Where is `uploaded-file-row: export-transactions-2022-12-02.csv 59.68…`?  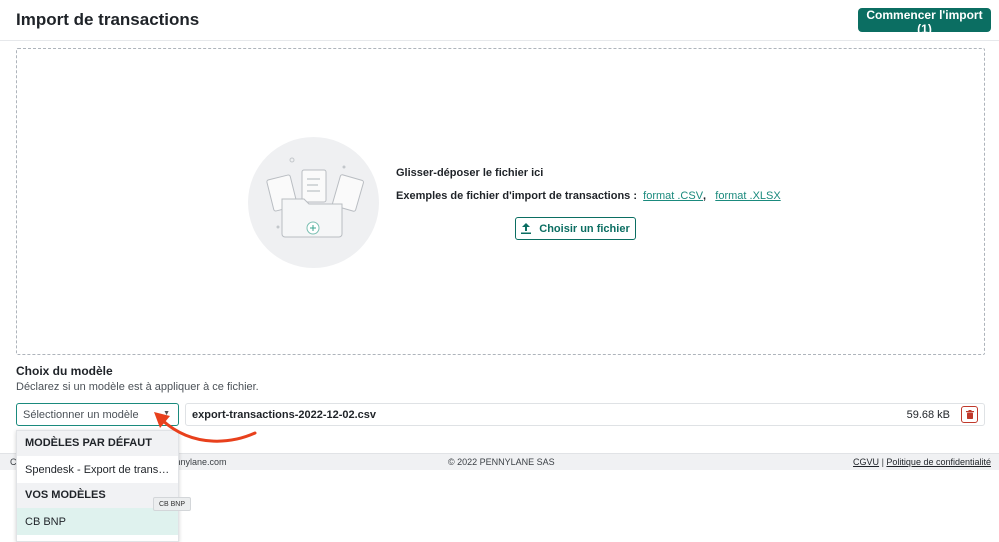 uploaded-file-row: export-transactions-2022-12-02.csv 59.68… is located at coordinates (585, 414).